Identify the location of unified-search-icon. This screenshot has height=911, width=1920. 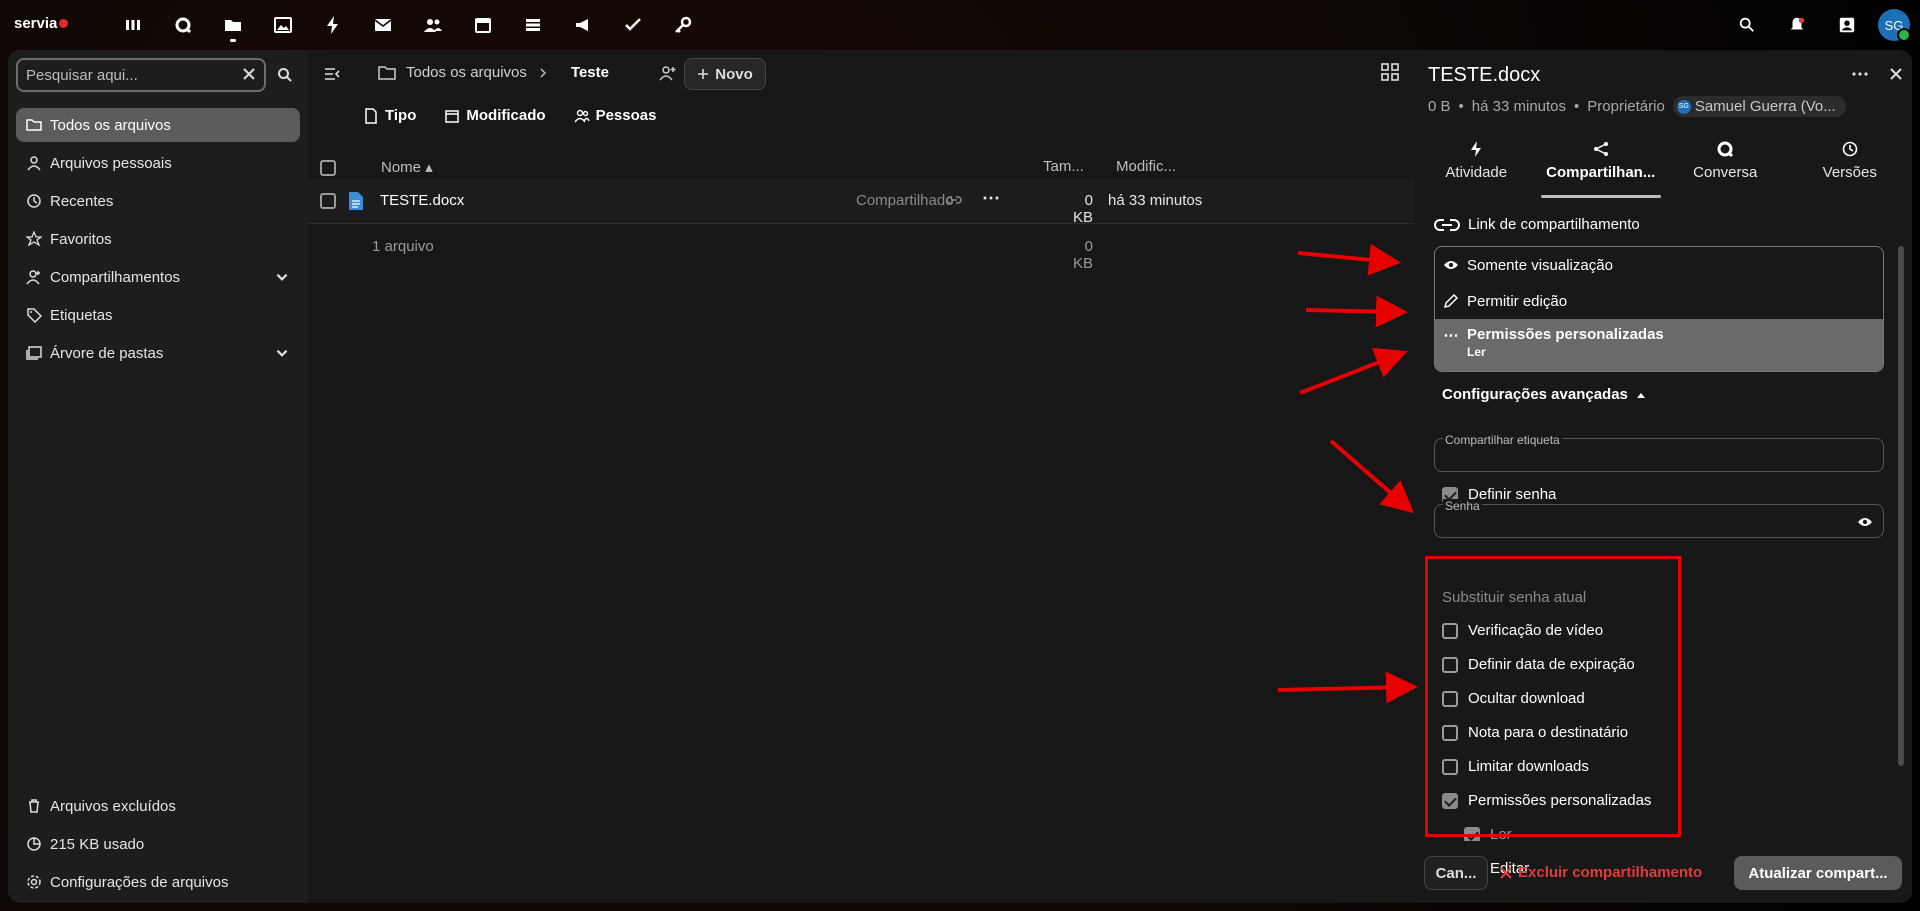
(1747, 25).